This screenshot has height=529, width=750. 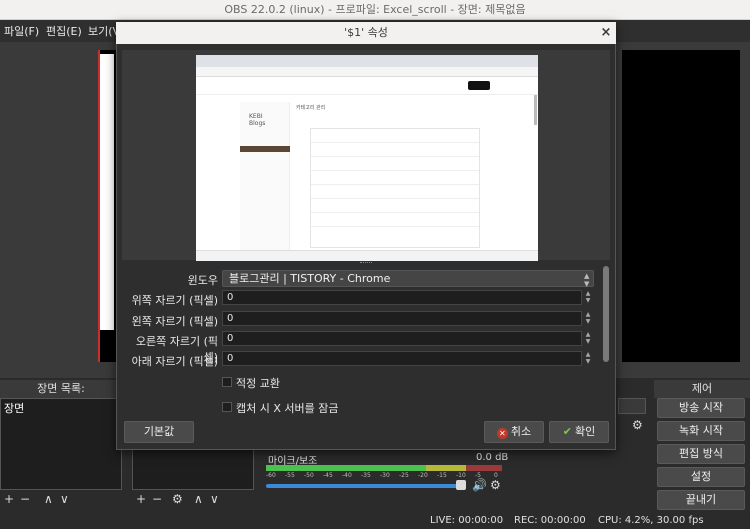 What do you see at coordinates (606, 33) in the screenshot?
I see `close-icon: ×` at bounding box center [606, 33].